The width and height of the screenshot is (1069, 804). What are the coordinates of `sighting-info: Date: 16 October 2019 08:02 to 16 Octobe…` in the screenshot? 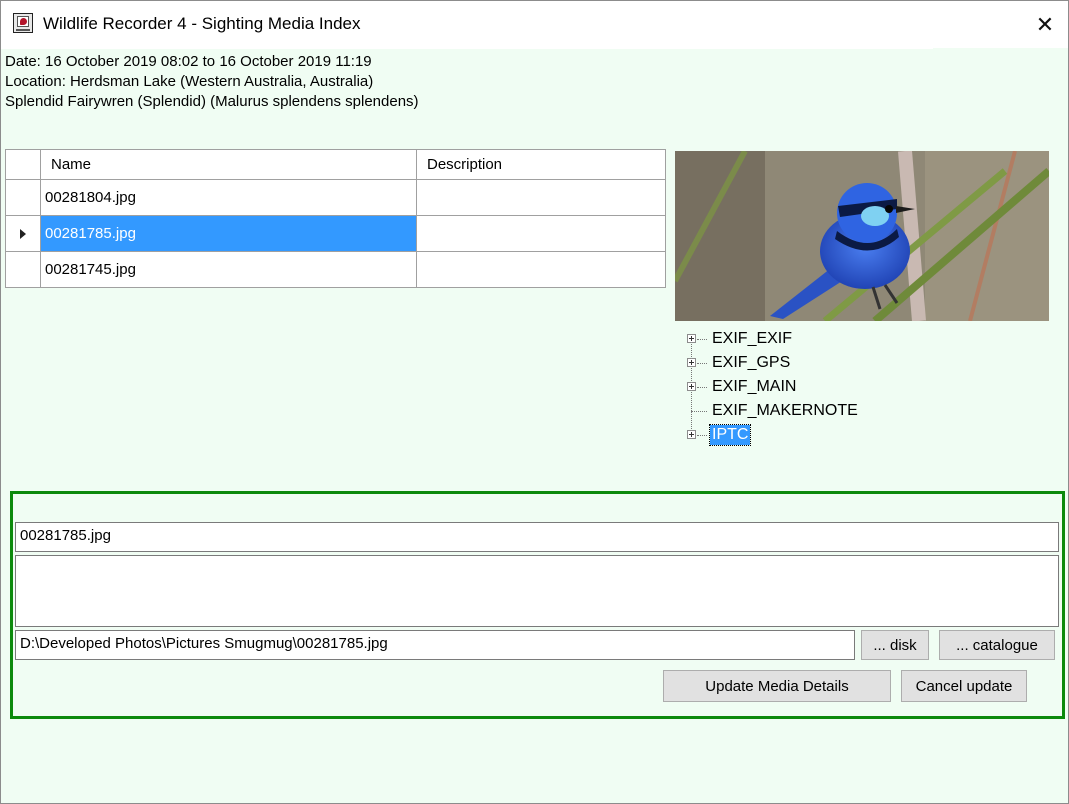 It's located at (212, 82).